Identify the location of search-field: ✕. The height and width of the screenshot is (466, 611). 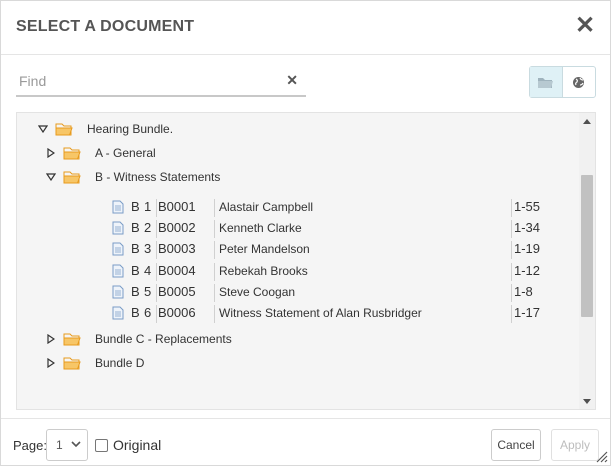
(161, 82).